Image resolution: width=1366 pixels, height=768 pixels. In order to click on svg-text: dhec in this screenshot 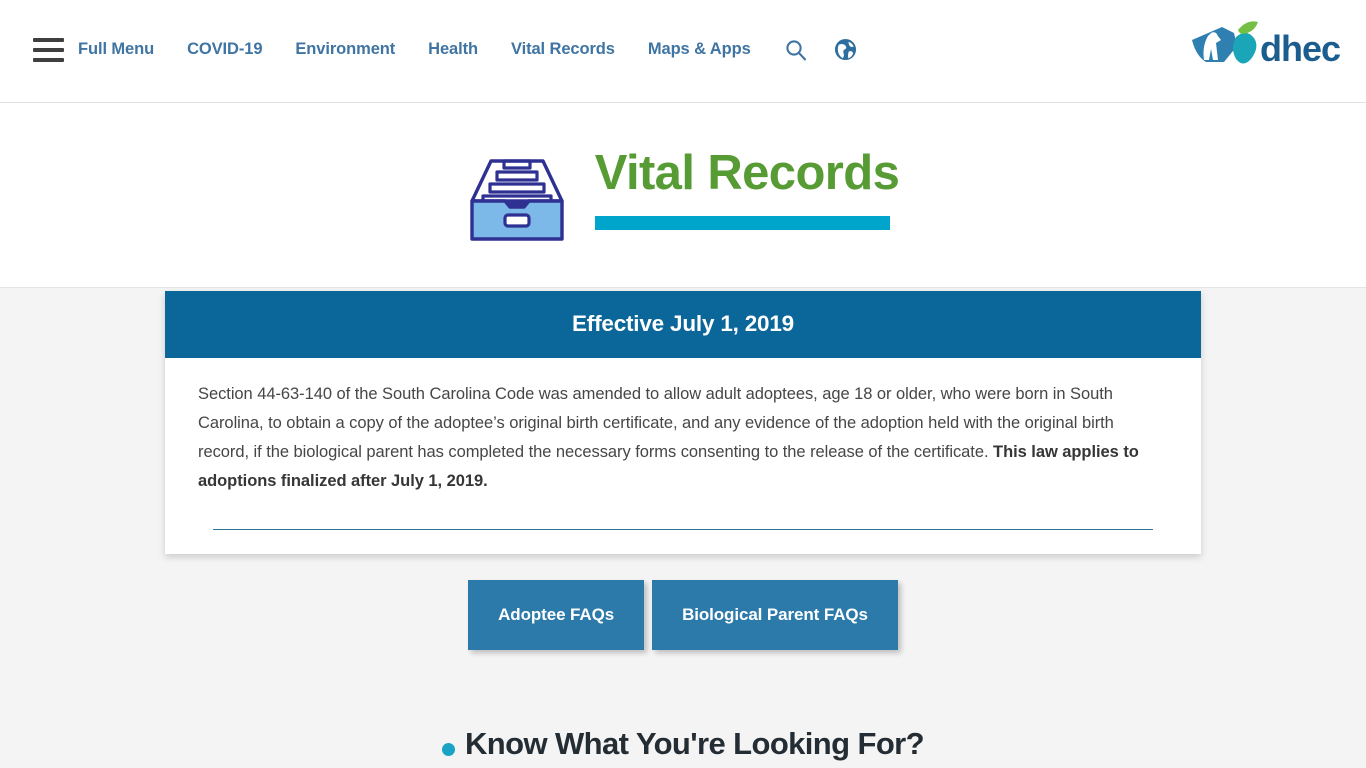, I will do `click(1300, 48)`.